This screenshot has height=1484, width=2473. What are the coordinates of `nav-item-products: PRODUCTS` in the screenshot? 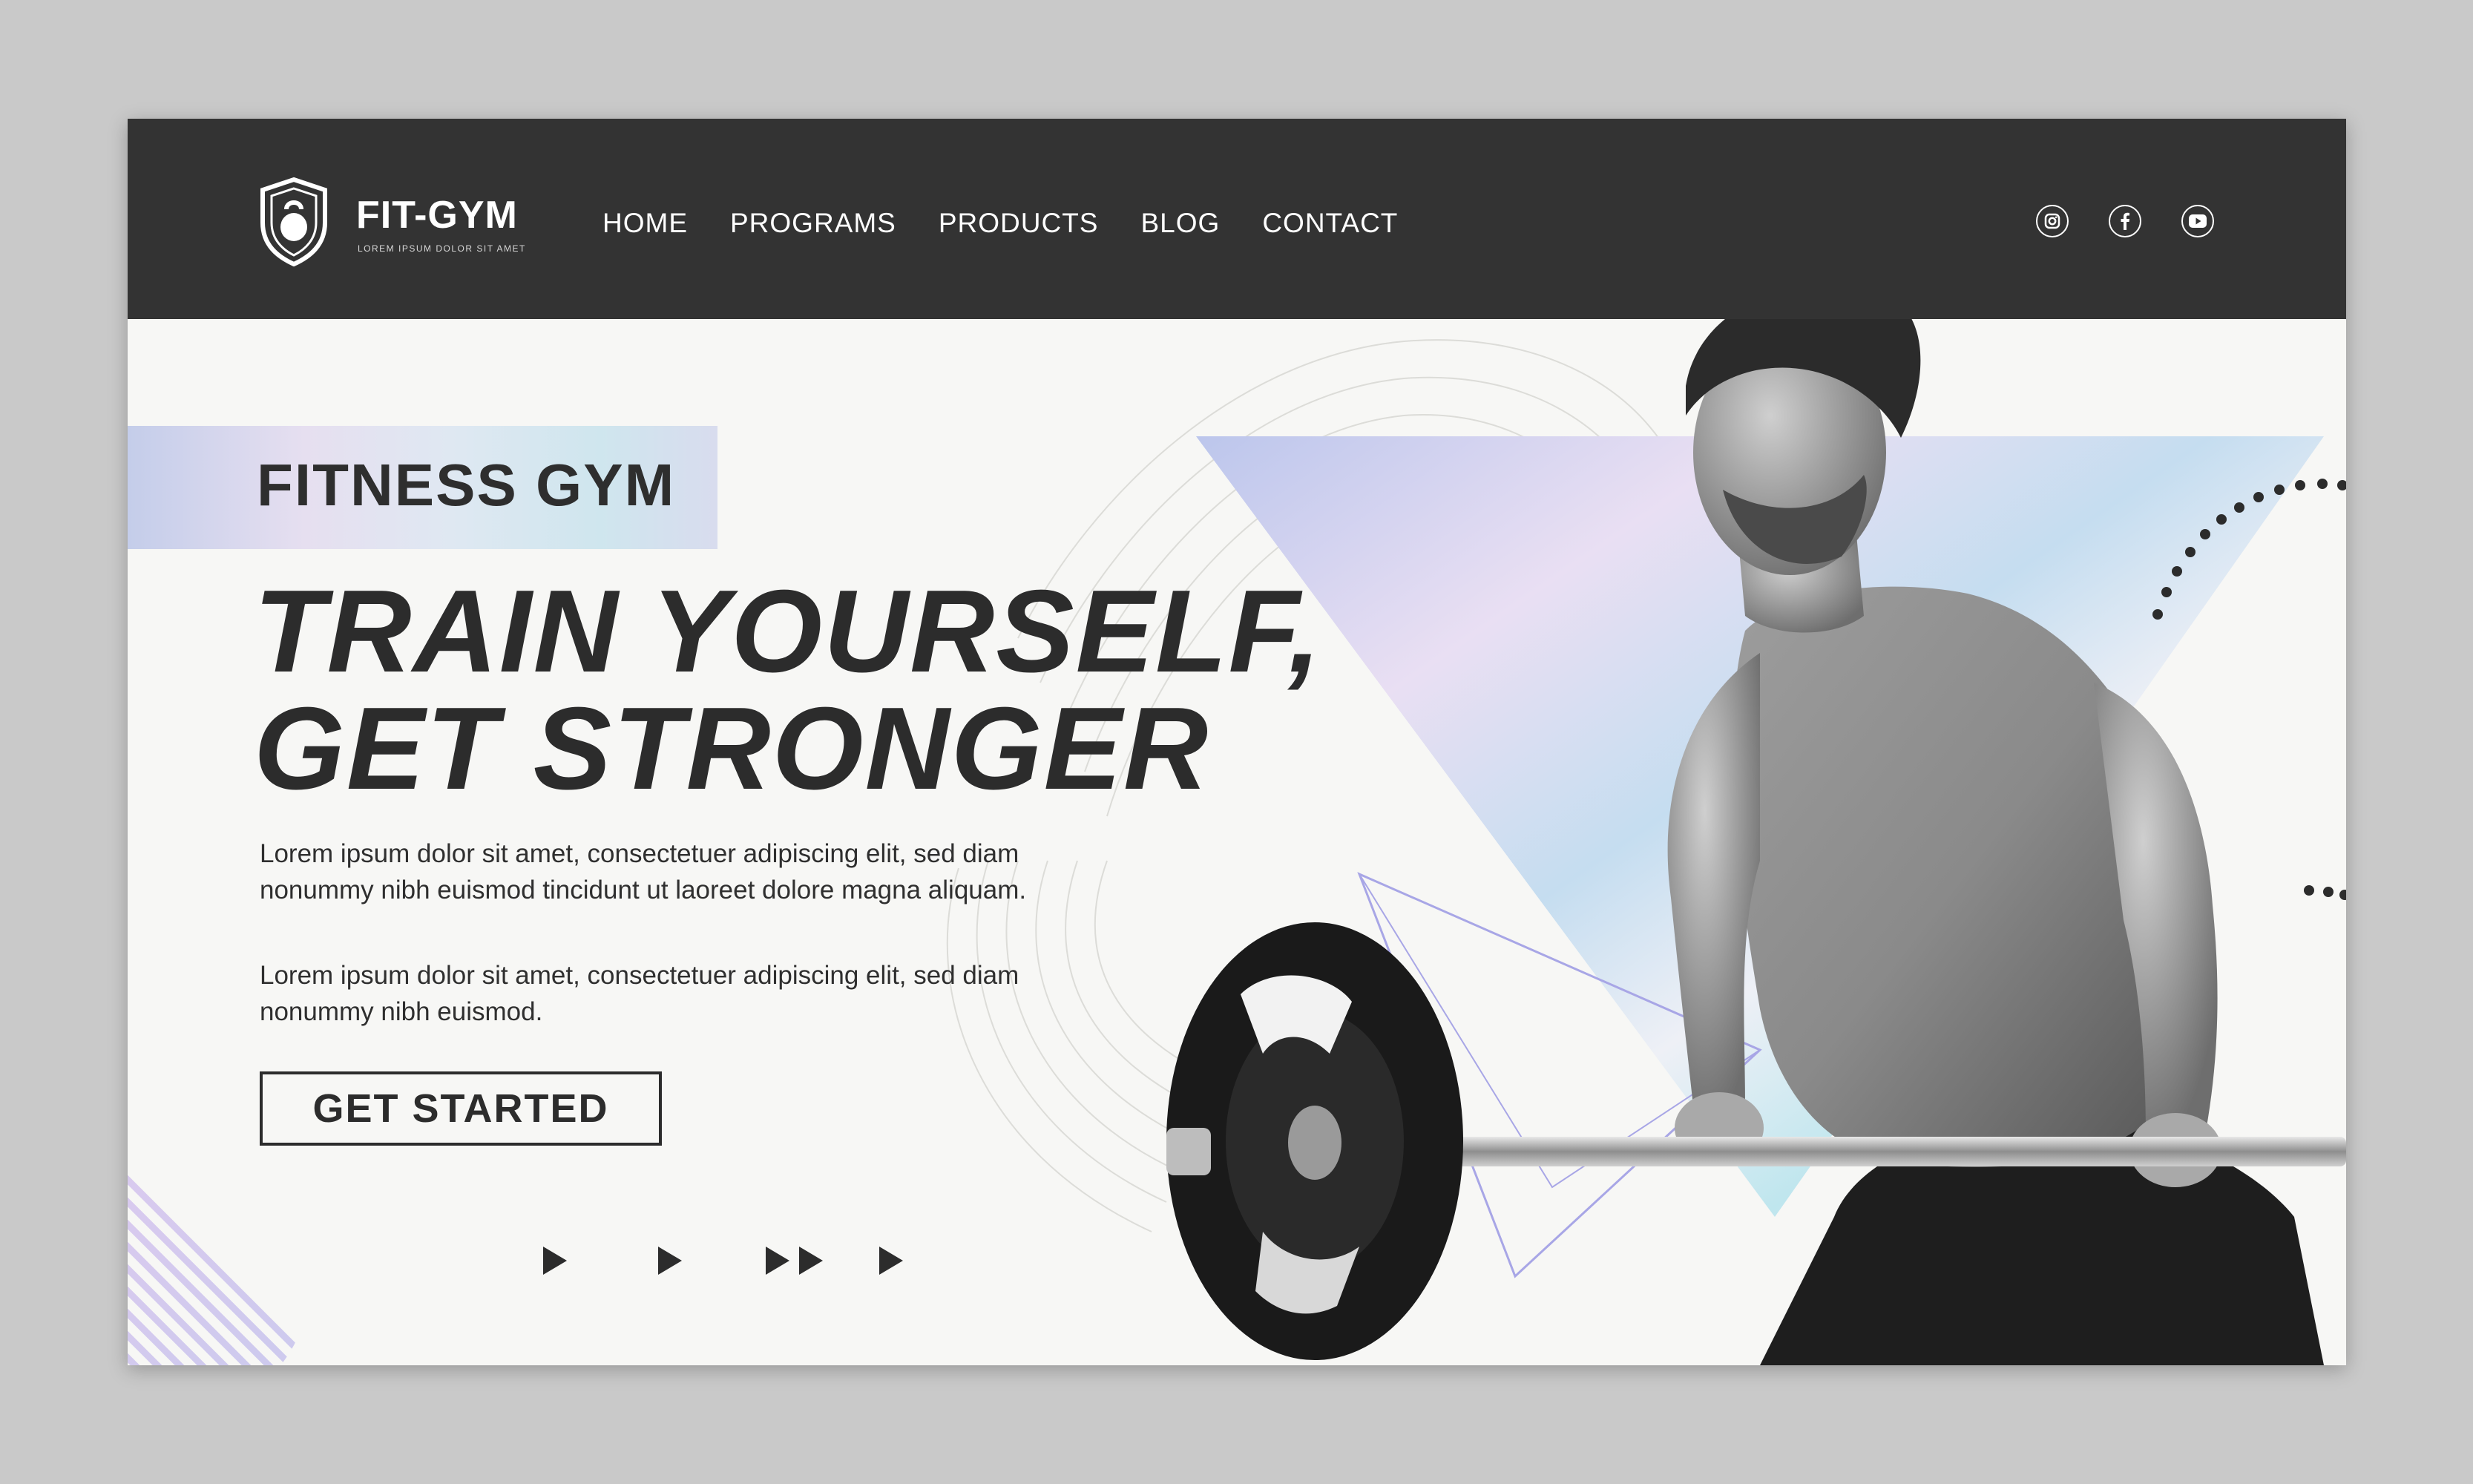 It's located at (1019, 230).